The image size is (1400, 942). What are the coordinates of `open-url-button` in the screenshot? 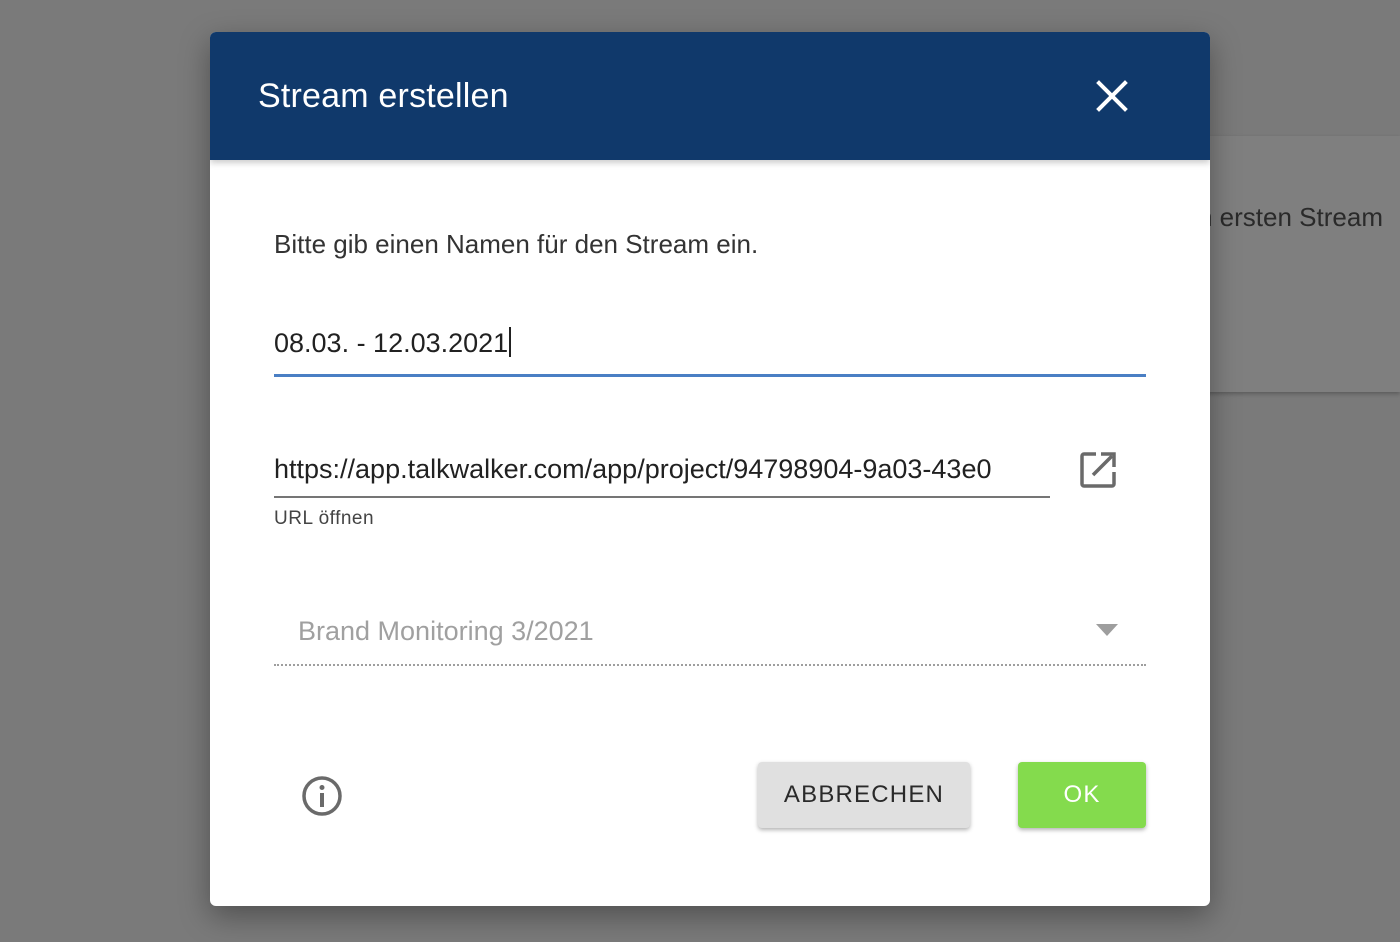 It's located at (1098, 470).